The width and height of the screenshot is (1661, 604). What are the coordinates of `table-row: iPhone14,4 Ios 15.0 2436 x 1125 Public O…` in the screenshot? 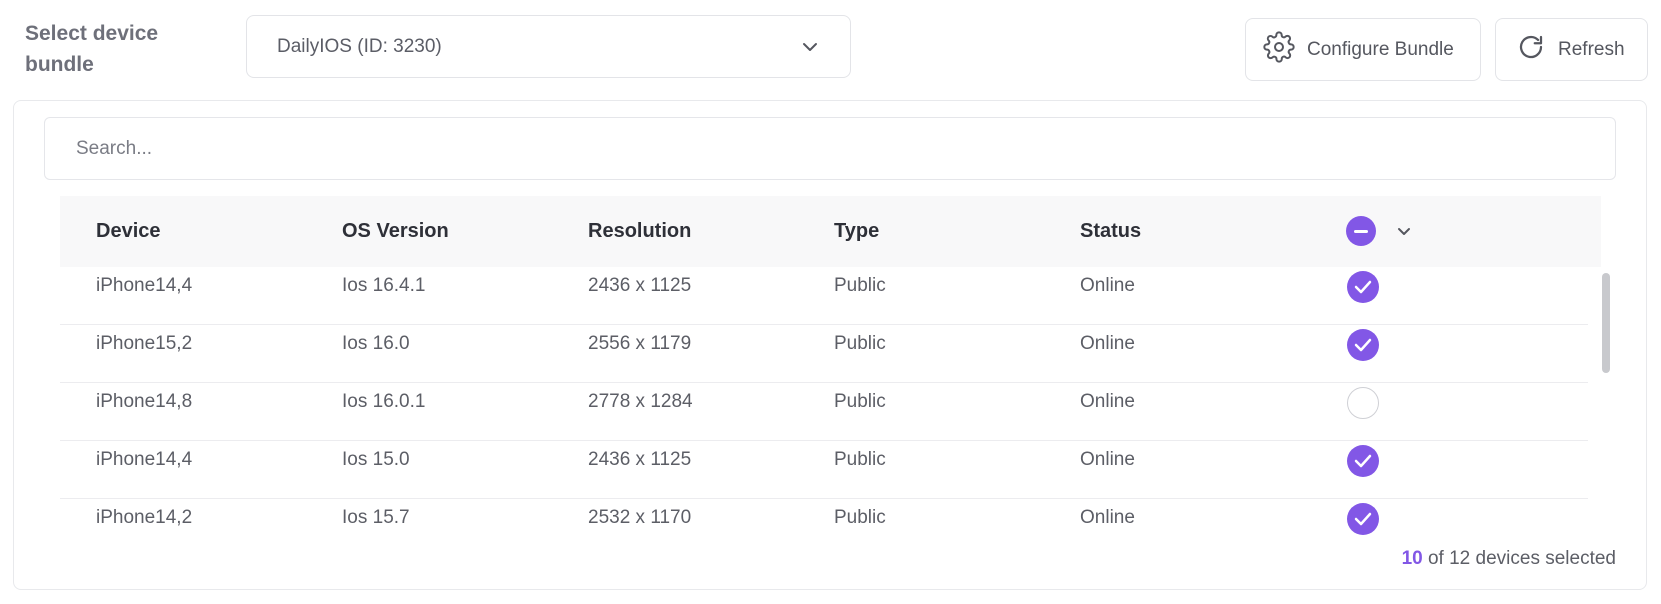 It's located at (824, 470).